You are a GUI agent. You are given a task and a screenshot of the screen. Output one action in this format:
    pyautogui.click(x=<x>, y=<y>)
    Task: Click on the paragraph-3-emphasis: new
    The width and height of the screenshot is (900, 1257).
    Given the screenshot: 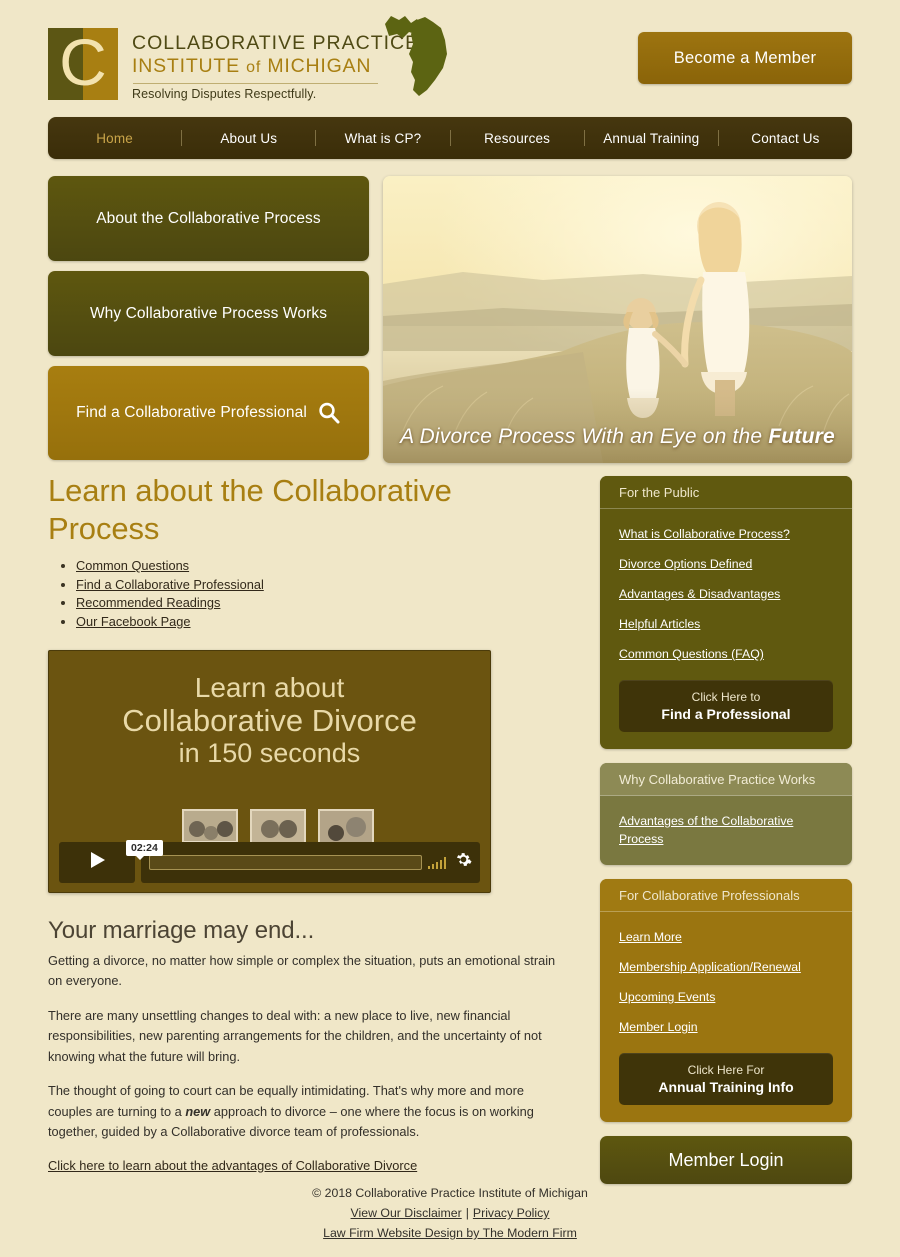 What is the action you would take?
    pyautogui.click(x=198, y=1111)
    